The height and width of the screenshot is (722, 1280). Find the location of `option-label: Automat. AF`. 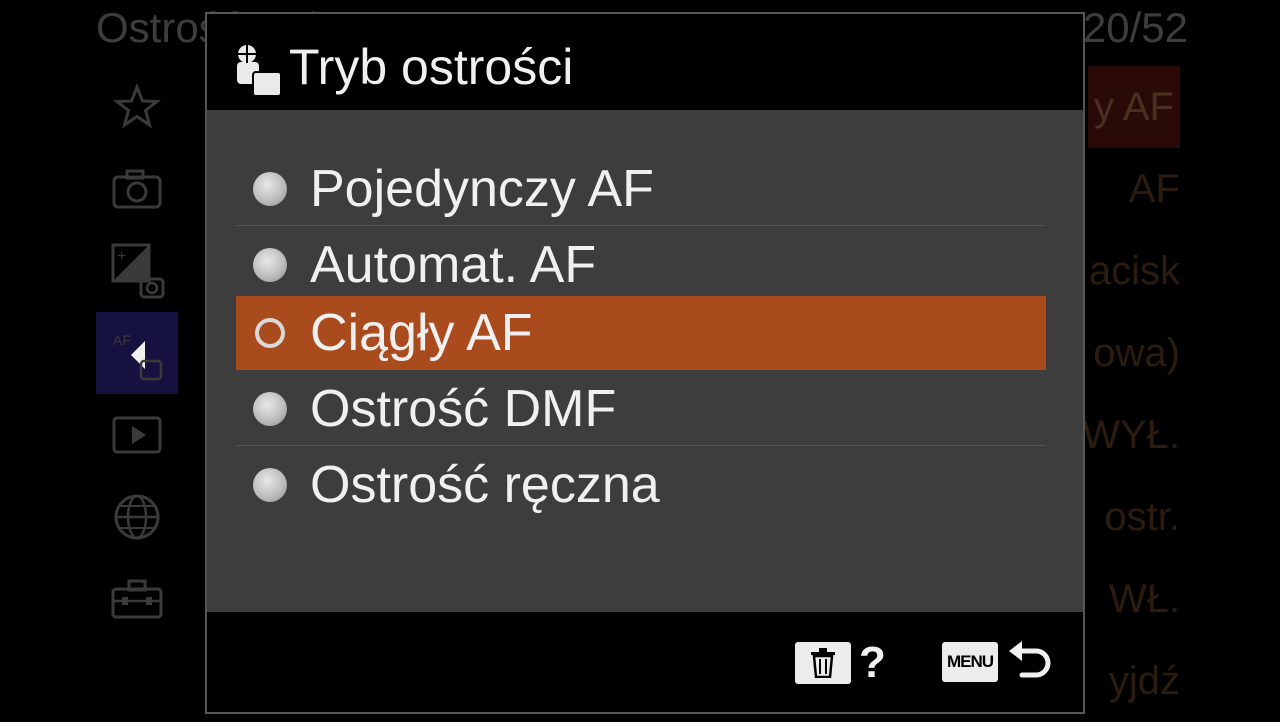

option-label: Automat. AF is located at coordinates (453, 265).